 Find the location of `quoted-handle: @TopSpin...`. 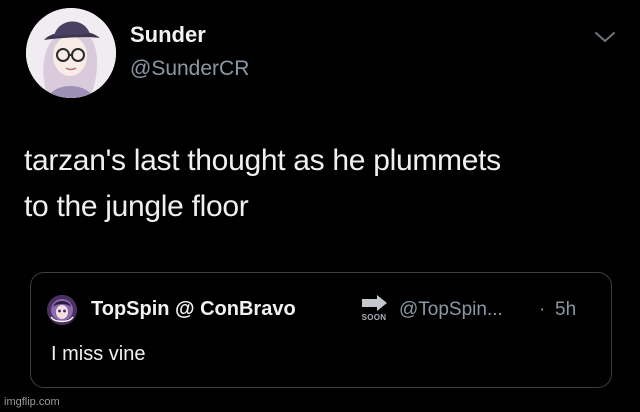

quoted-handle: @TopSpin... is located at coordinates (451, 310).